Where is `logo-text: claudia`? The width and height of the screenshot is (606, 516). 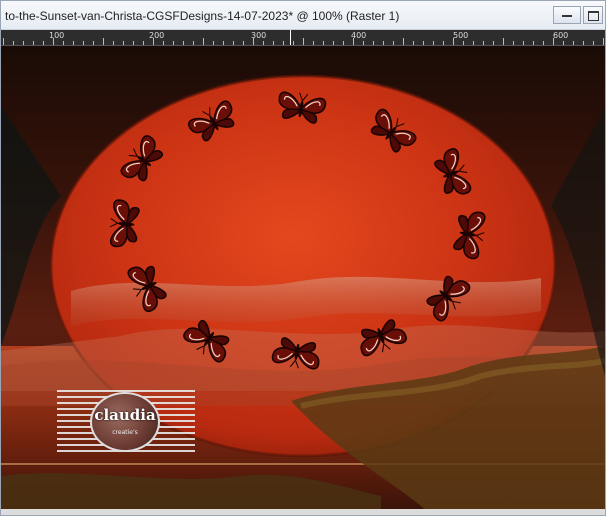
logo-text: claudia is located at coordinates (125, 415).